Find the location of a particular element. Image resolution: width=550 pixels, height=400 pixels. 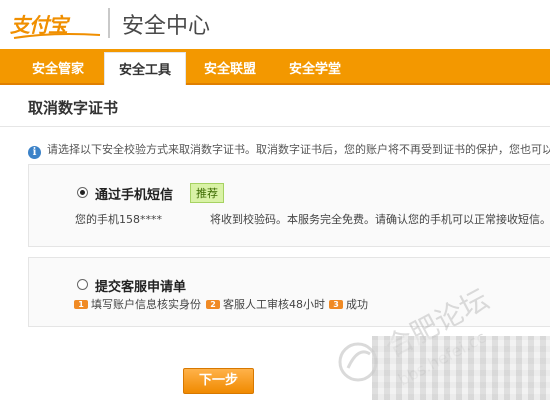

title-divider is located at coordinates (275, 126).